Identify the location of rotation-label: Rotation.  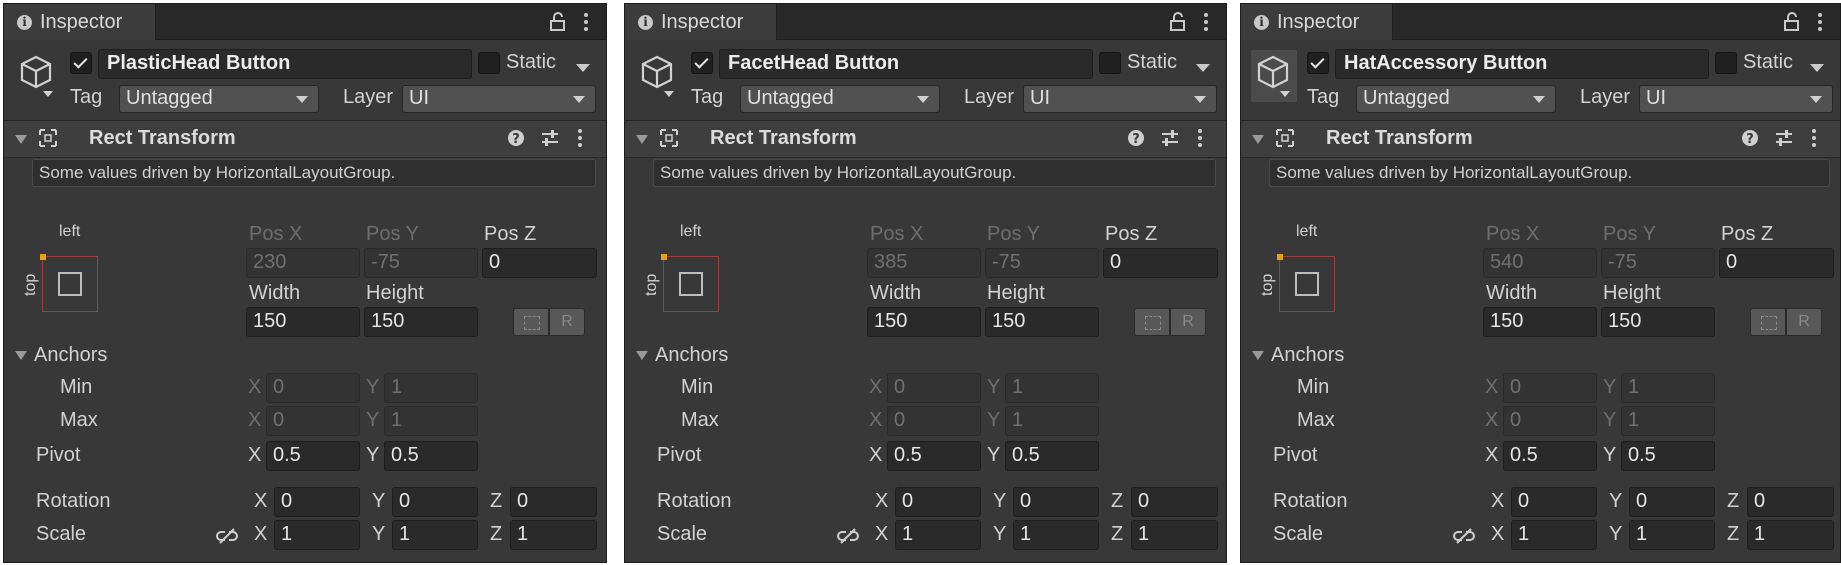
(73, 501).